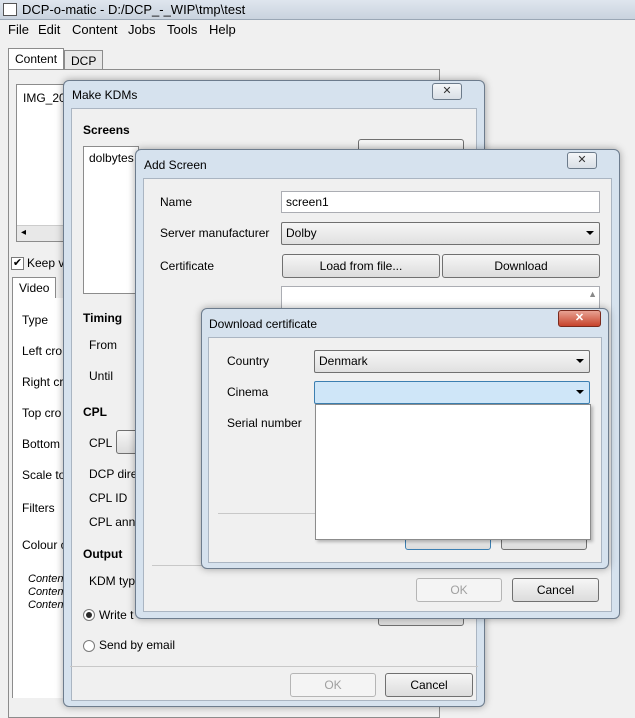 This screenshot has height=718, width=635. What do you see at coordinates (333, 685) in the screenshot?
I see `make-kdms-ok-button: OK` at bounding box center [333, 685].